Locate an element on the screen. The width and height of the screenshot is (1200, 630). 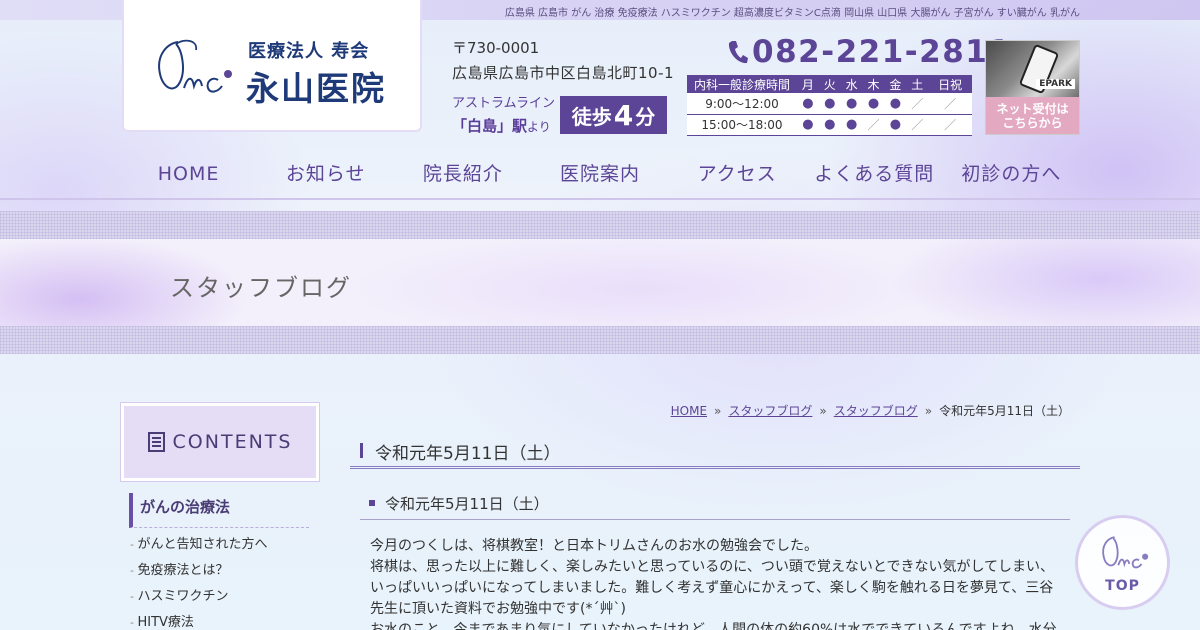
clinic-address: 〒730-0001 広島県広島市中区白島北町10-1 is located at coordinates (563, 60).